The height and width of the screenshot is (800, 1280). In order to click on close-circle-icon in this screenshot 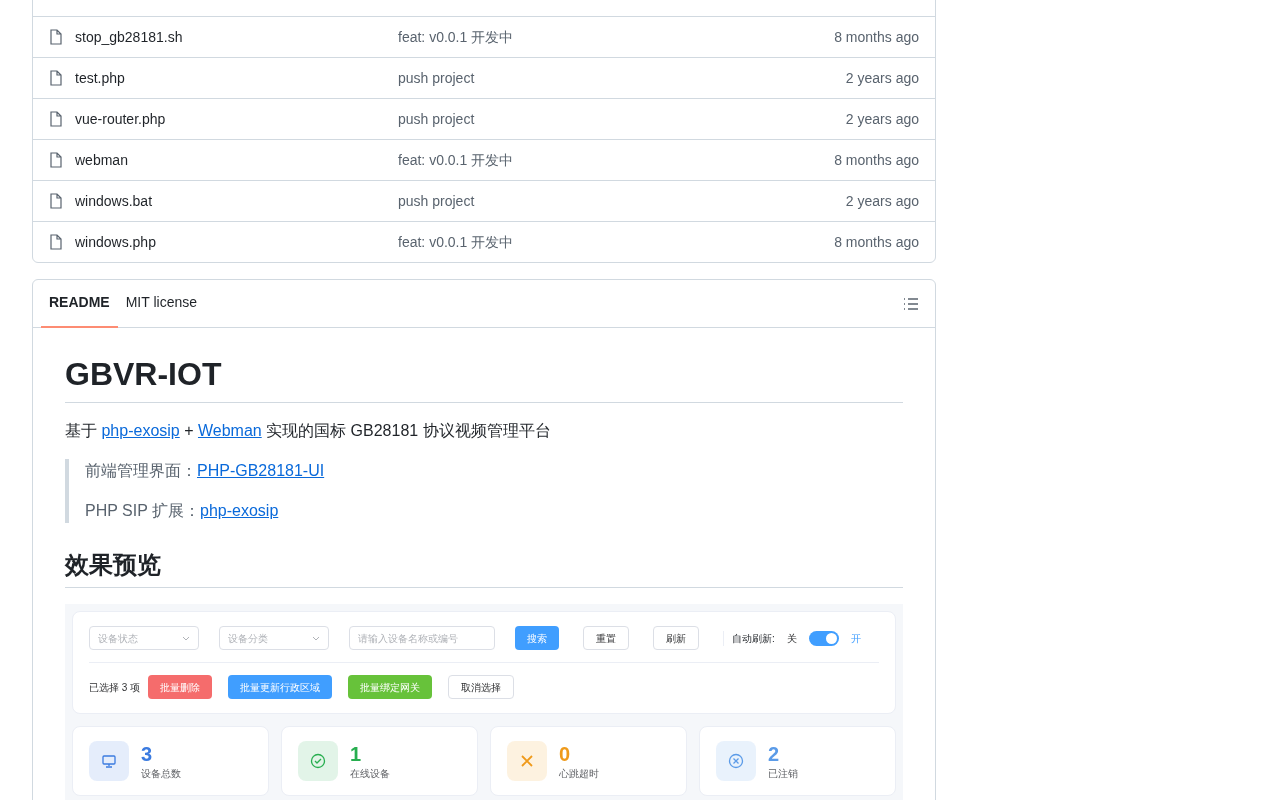, I will do `click(736, 761)`.